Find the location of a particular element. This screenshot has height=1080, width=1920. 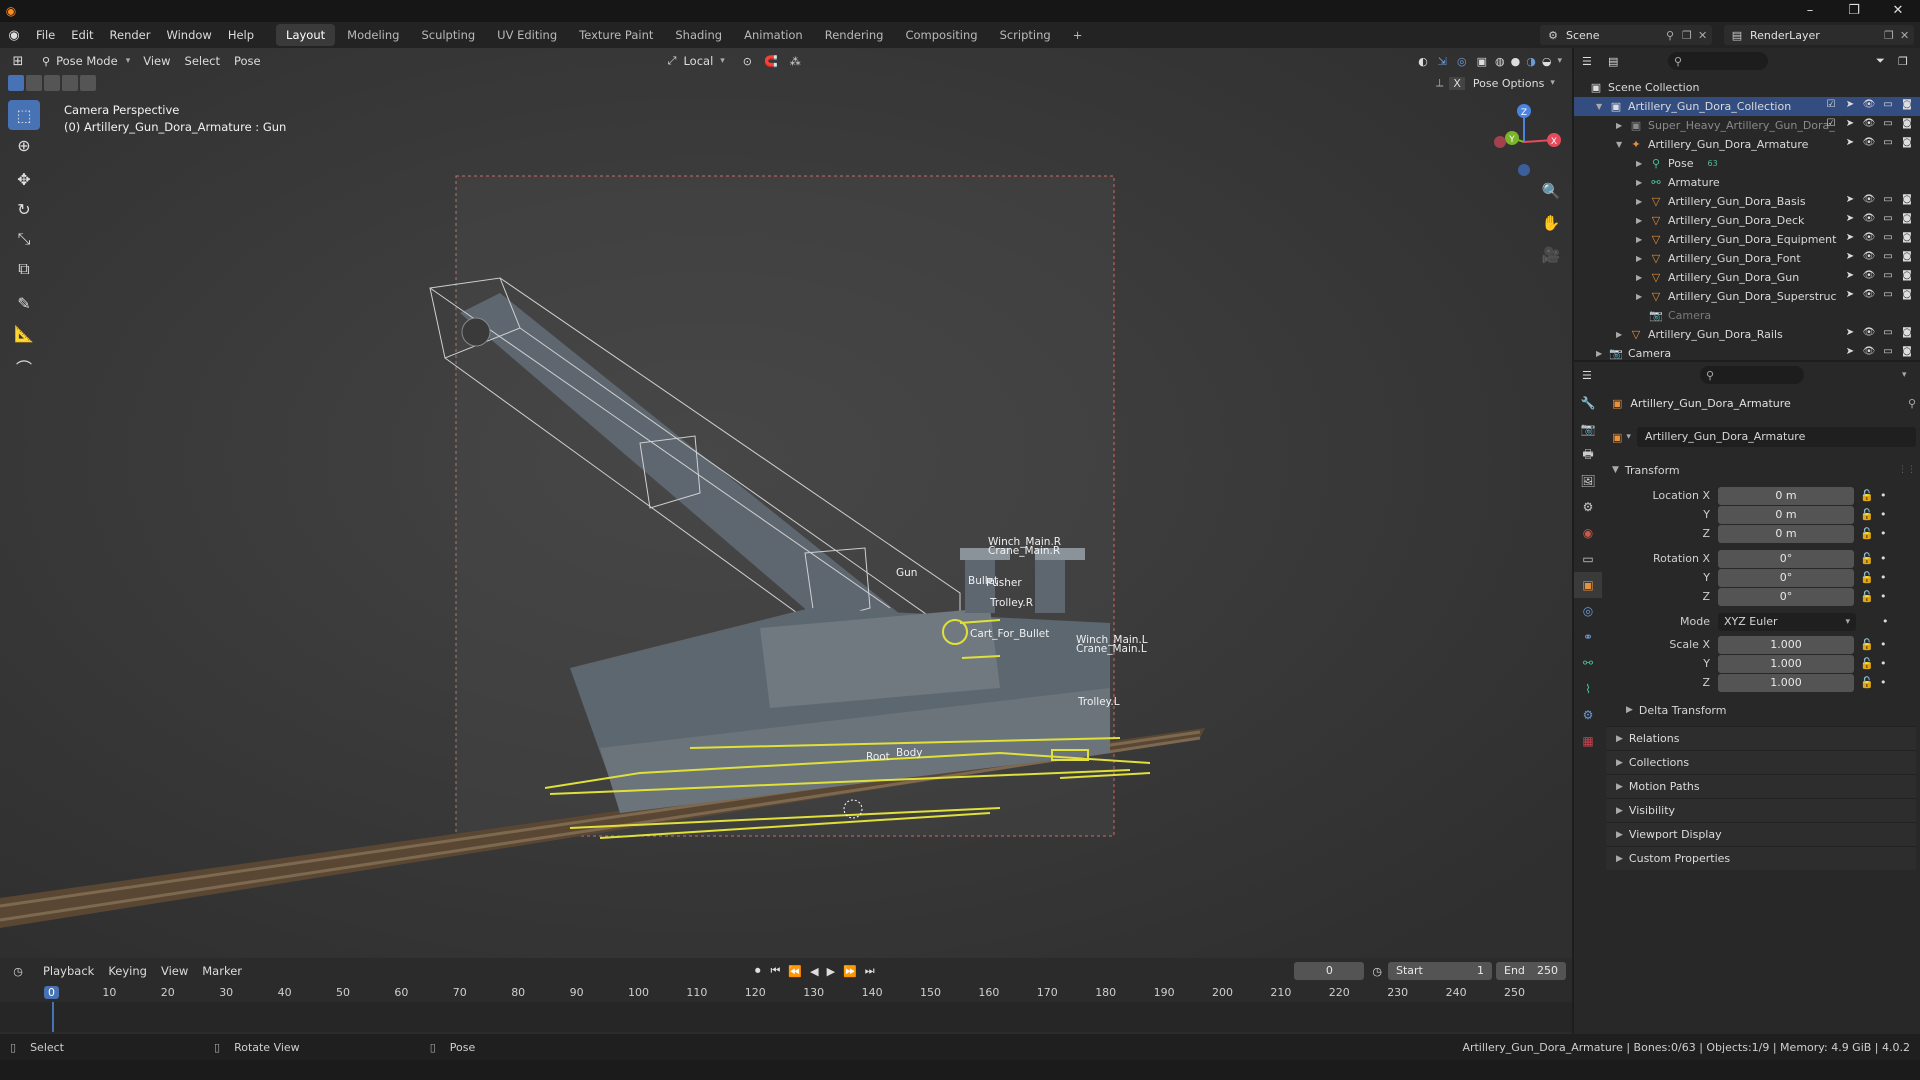

tab-shading: Shading is located at coordinates (698, 35).